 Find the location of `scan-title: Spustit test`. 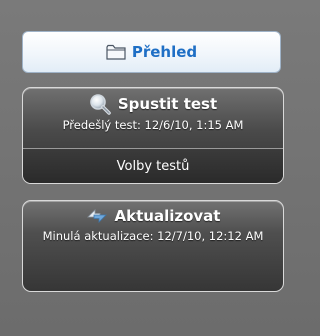

scan-title: Spustit test is located at coordinates (167, 104).